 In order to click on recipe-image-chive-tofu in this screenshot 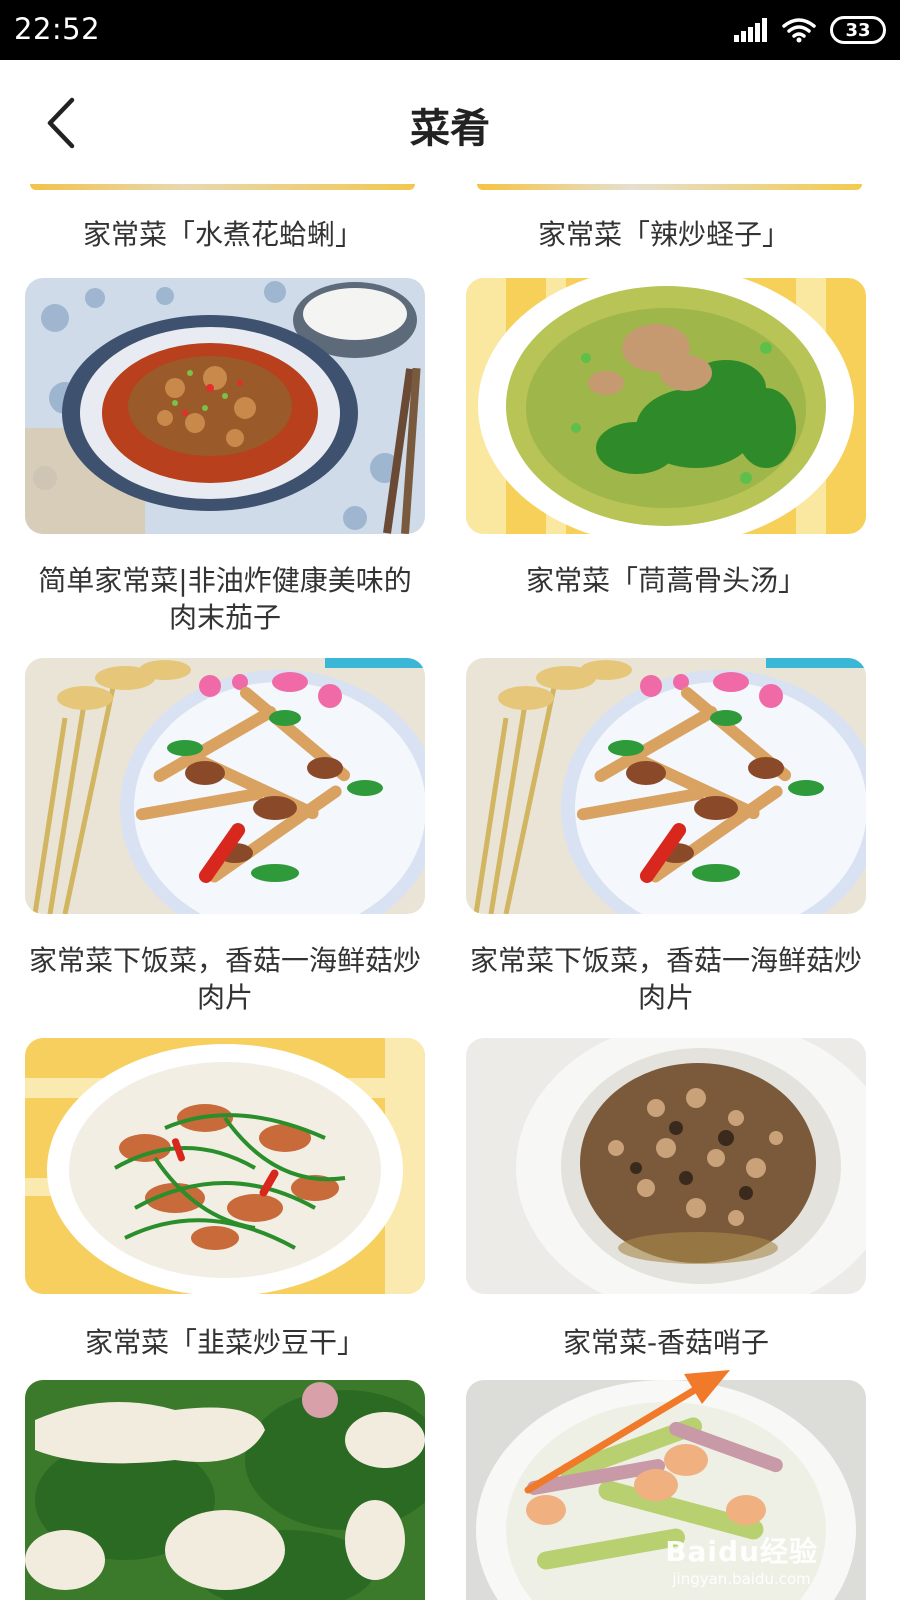, I will do `click(225, 1166)`.